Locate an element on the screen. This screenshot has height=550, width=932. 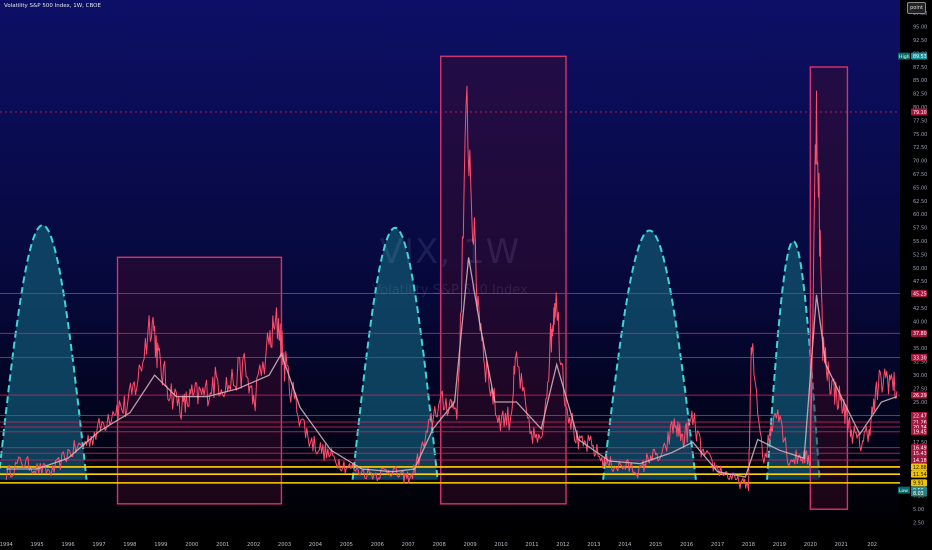
y-tick-label: 65.00 is located at coordinates (920, 188).